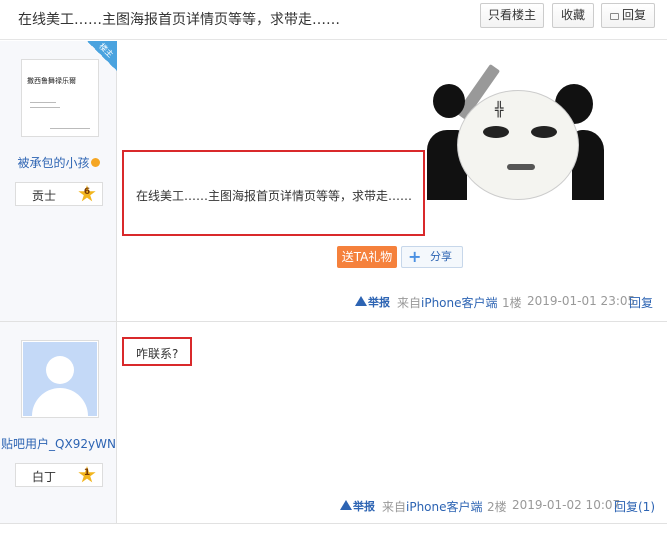 The height and width of the screenshot is (540, 667). I want to click on thread-header: 在线美工……主图海报首页详情页等等，求带走…… 只看楼主 收藏 回复, so click(333, 20).